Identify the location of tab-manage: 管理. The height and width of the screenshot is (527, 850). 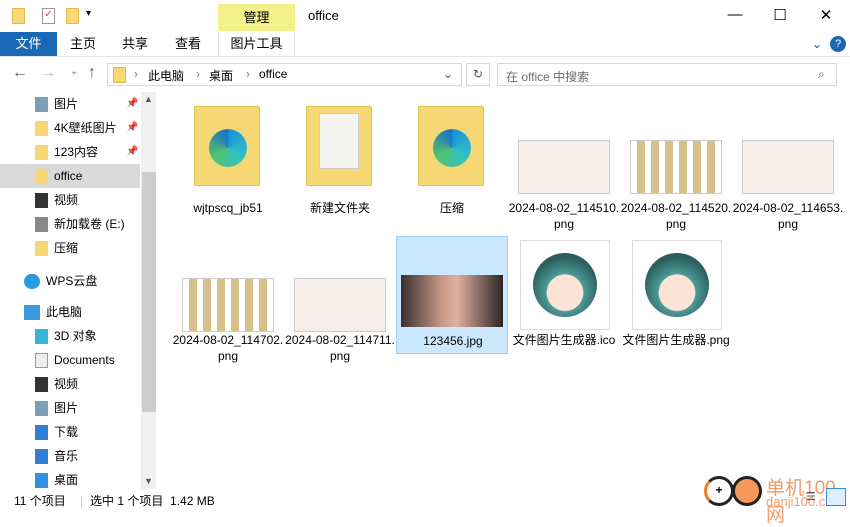
(256, 17).